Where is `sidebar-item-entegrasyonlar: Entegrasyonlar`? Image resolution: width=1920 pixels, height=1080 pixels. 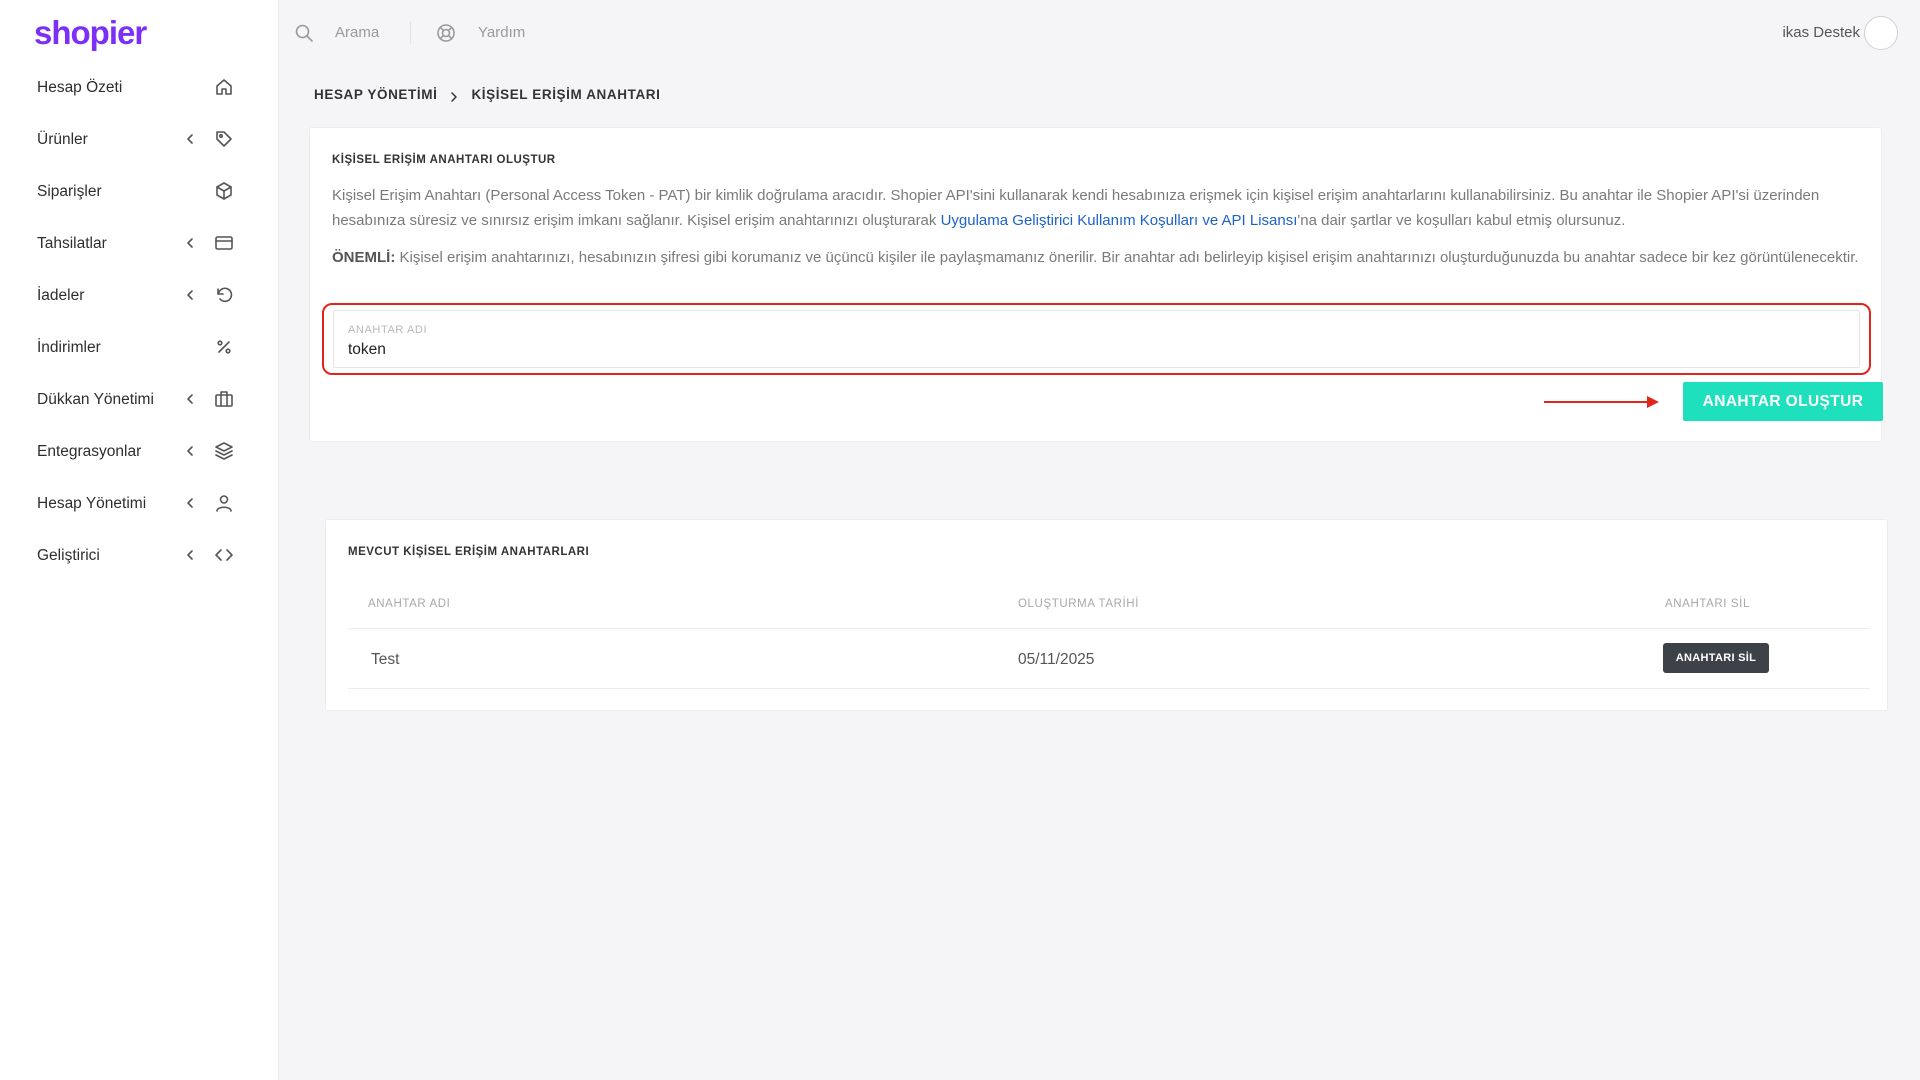
sidebar-item-entegrasyonlar: Entegrasyonlar is located at coordinates (139, 452).